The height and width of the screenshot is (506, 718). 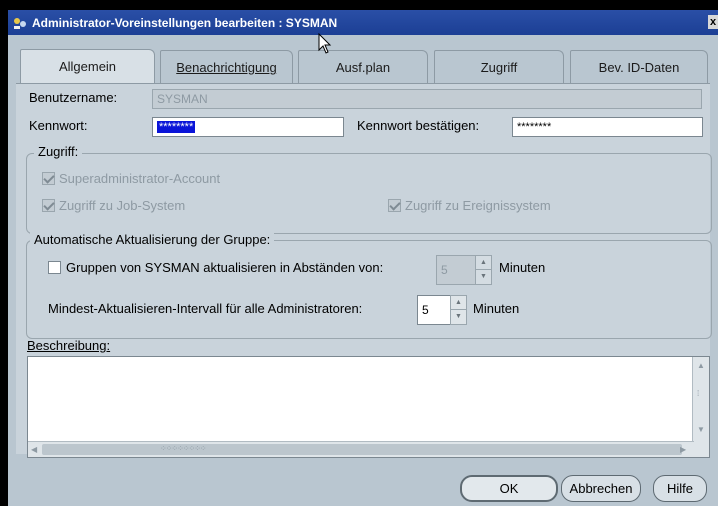 I want to click on scroll-down-icon: ▼, so click(x=701, y=429).